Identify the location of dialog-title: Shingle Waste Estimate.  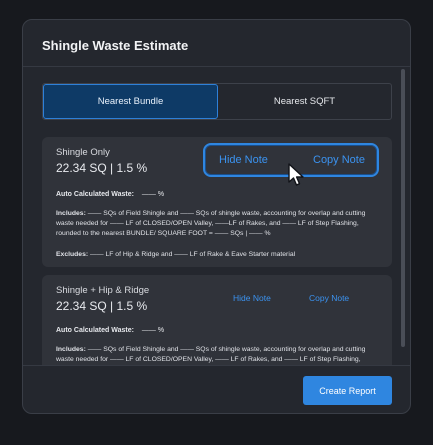
(115, 45).